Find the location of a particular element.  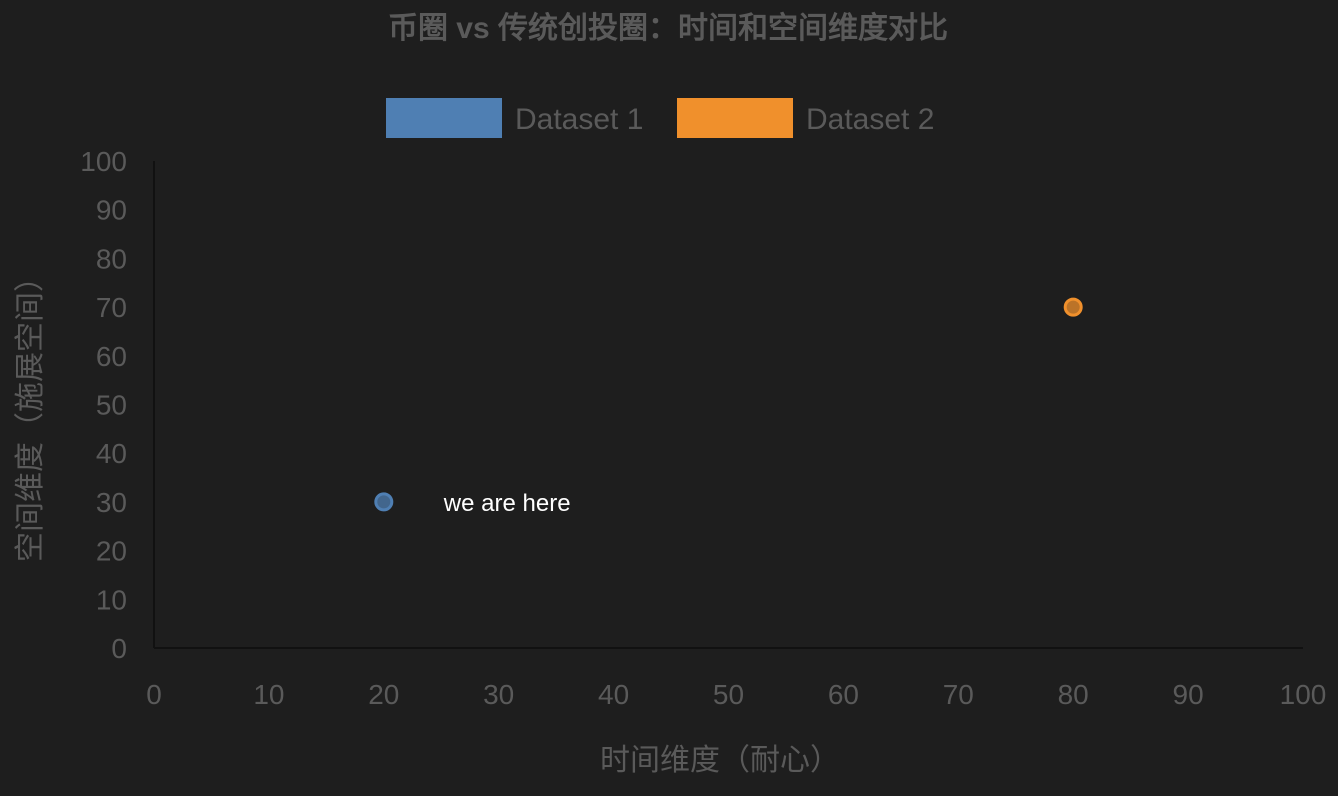

x-tick-label: 30 is located at coordinates (498, 694).